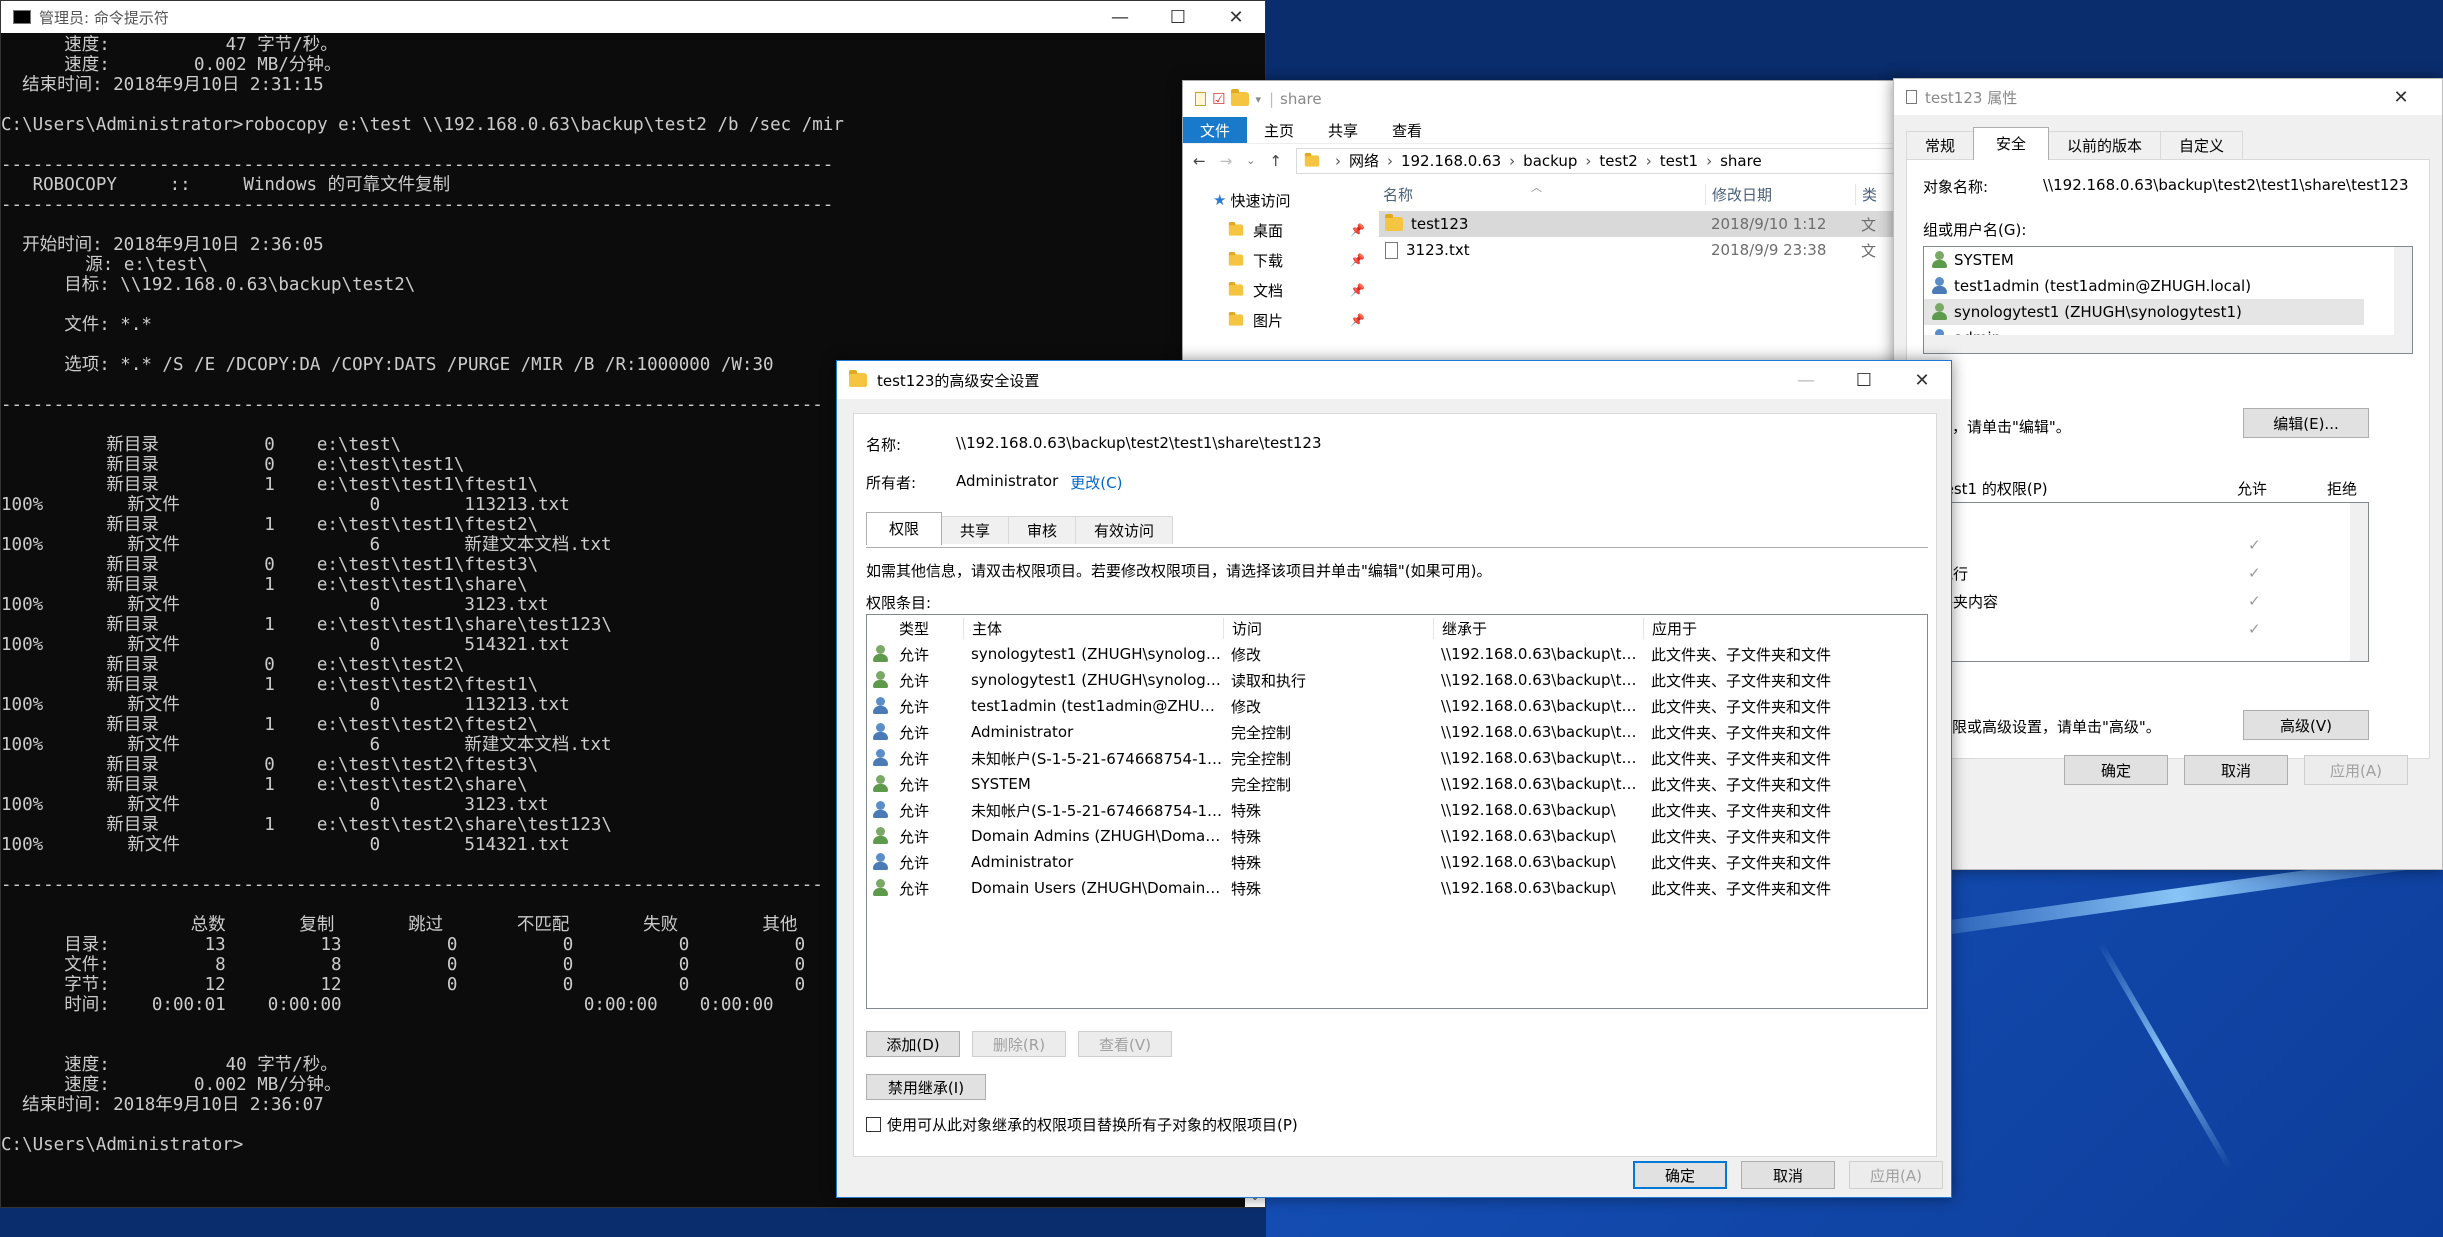  Describe the element at coordinates (2168, 97) in the screenshot. I see `properties-titlebar: test123 属性 ✕` at that location.